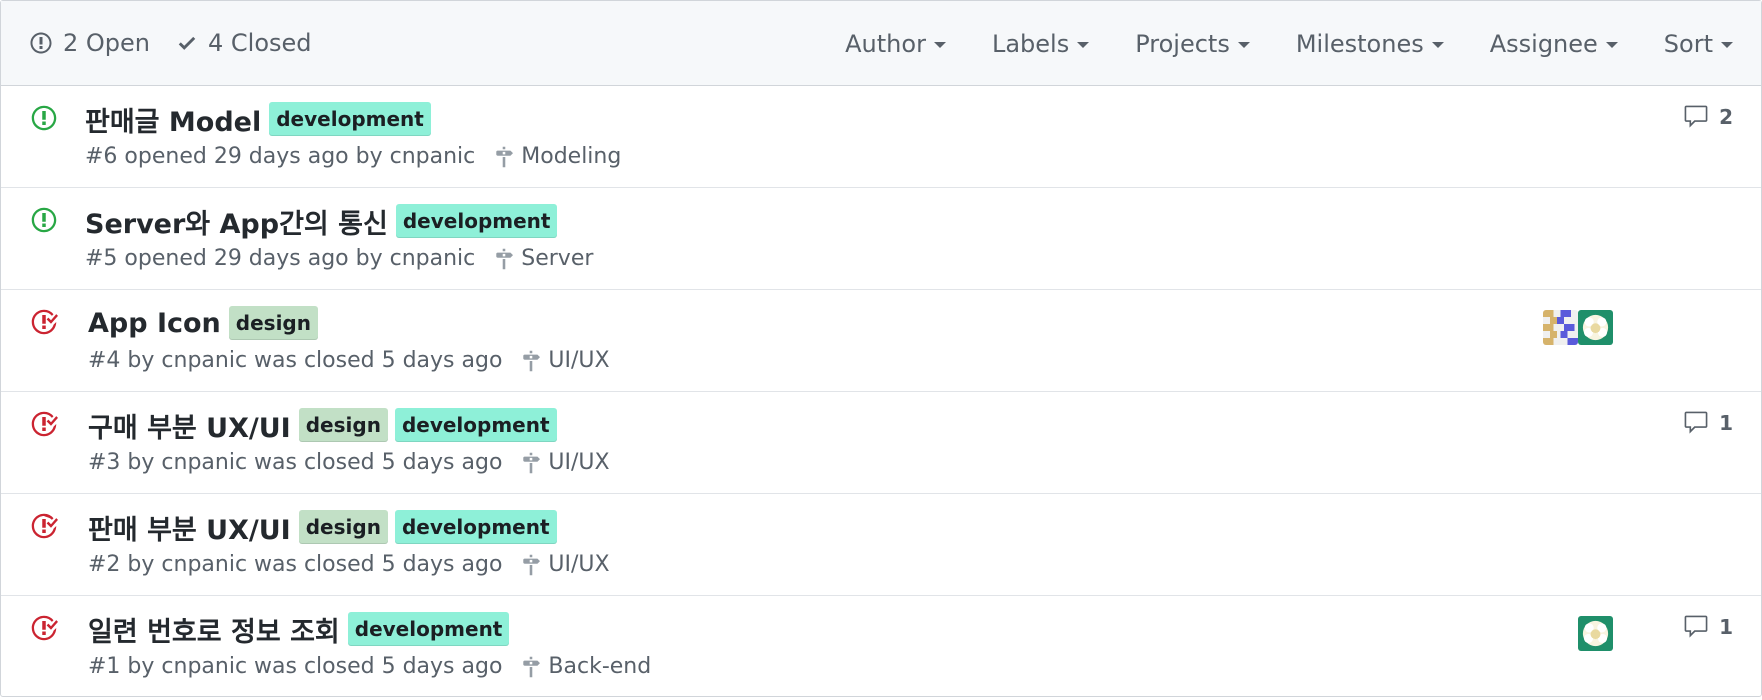 The width and height of the screenshot is (1762, 700). I want to click on projects-filter: Projects, so click(1192, 44).